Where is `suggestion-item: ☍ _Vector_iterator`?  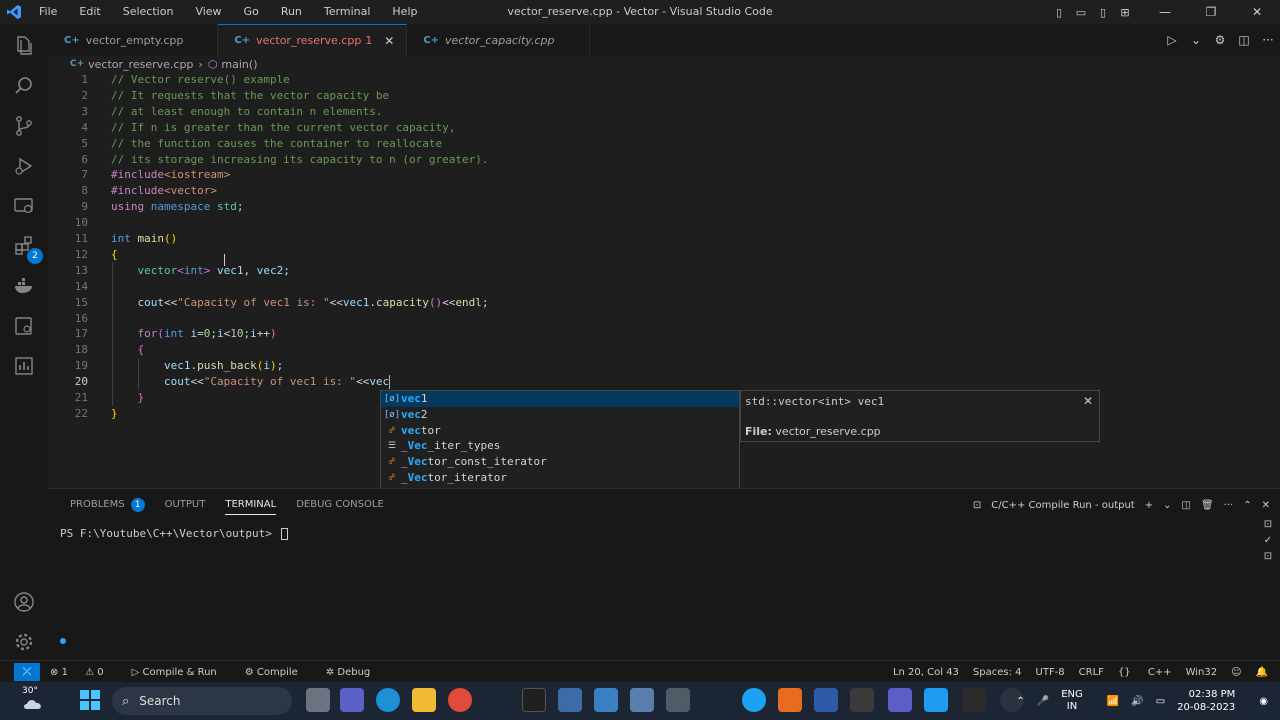
suggestion-item: ☍ _Vector_iterator is located at coordinates (560, 478).